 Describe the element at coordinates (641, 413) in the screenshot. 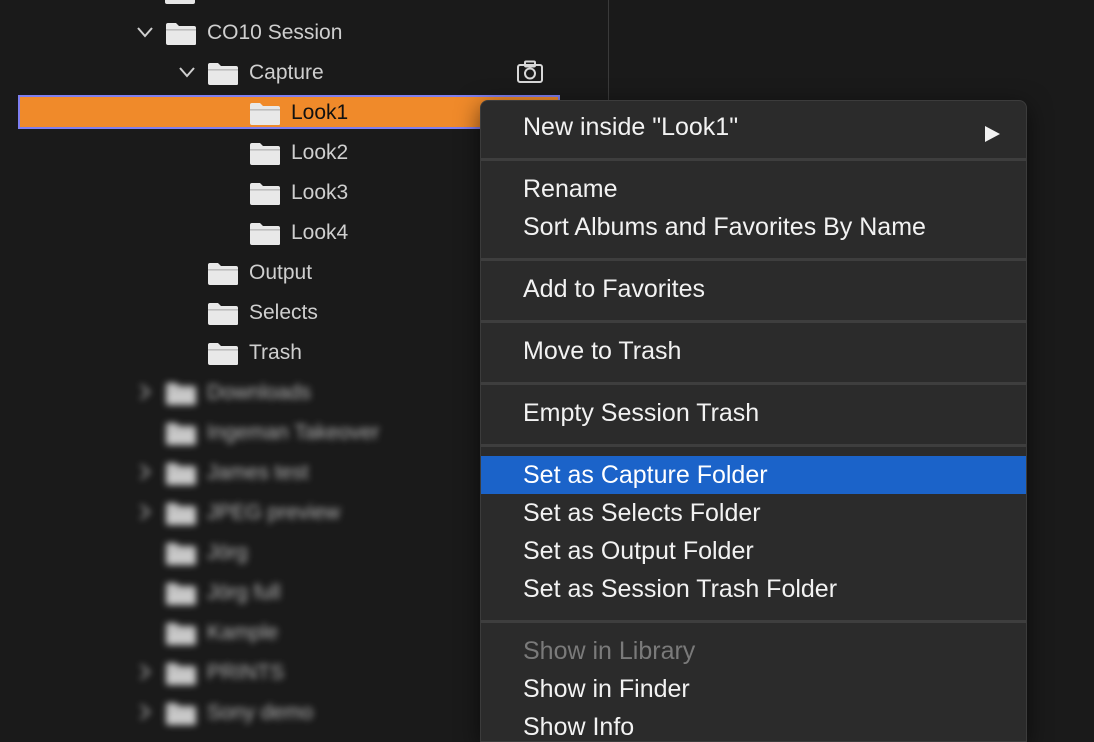

I see `menu-item-label: Empty Session Trash` at that location.